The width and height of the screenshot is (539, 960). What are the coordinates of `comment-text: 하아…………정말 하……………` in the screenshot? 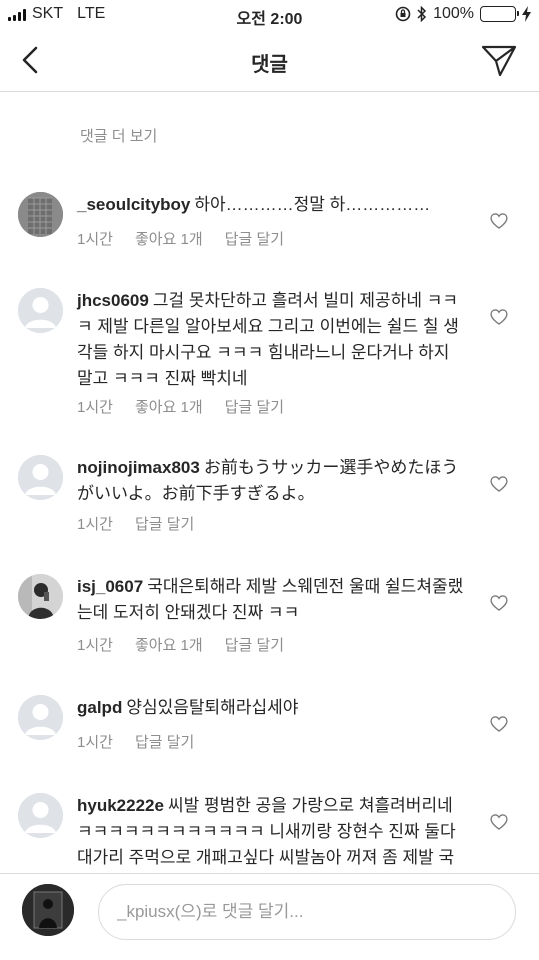 It's located at (312, 204).